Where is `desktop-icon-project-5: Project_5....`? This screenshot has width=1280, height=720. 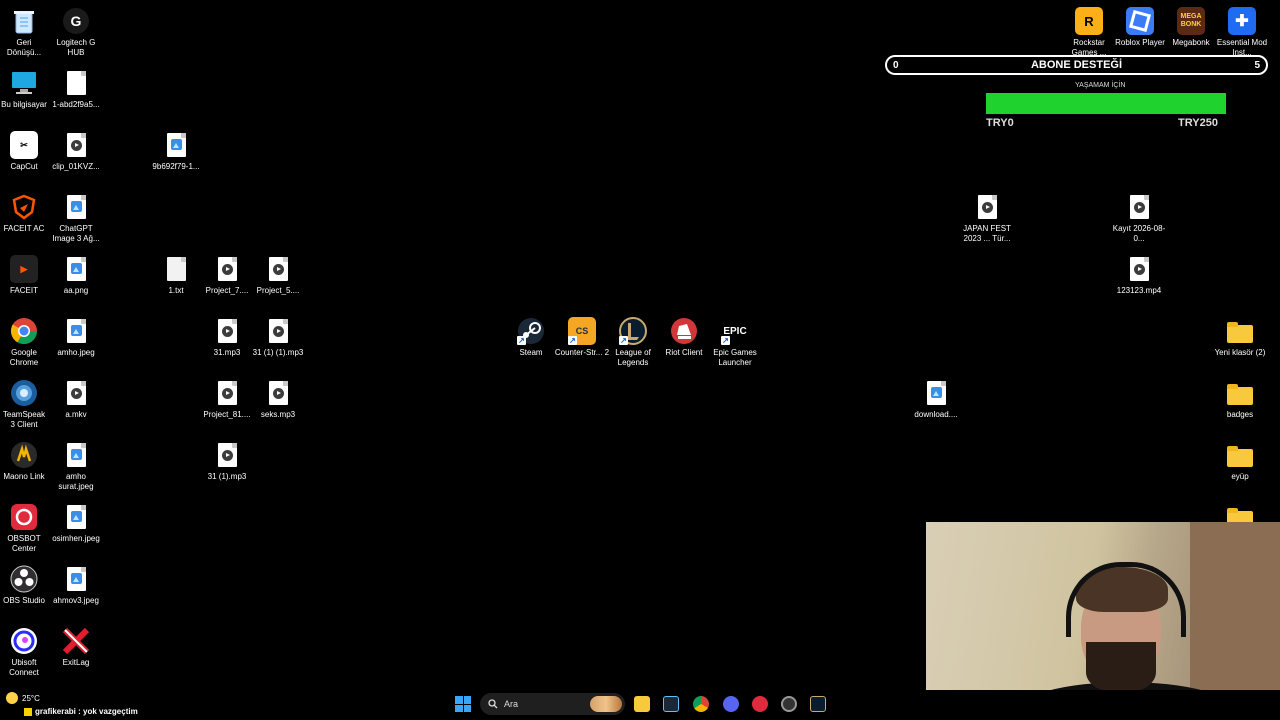
desktop-icon-project-5: Project_5.... is located at coordinates (278, 275).